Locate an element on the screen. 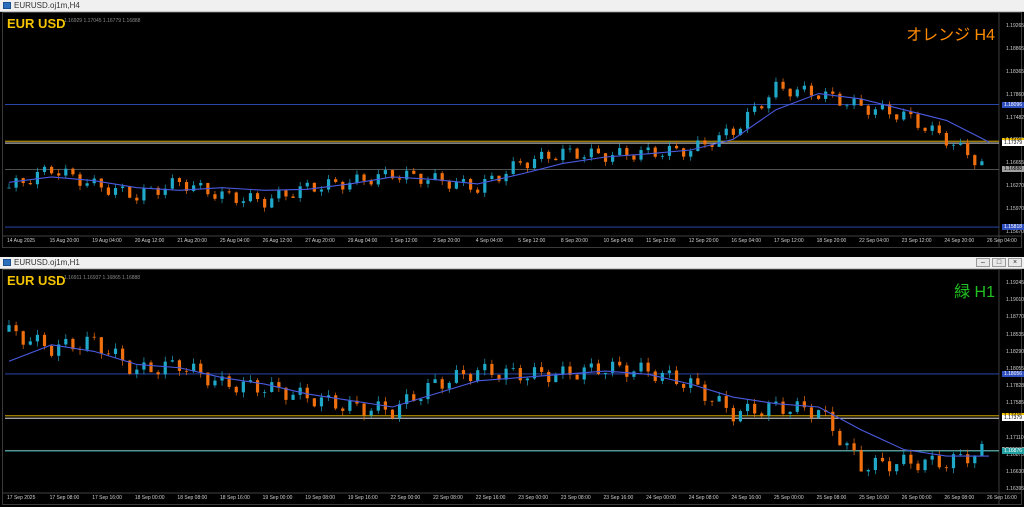 The image size is (1024, 507). time-tick-label: 14 Aug 2025 is located at coordinates (21, 241).